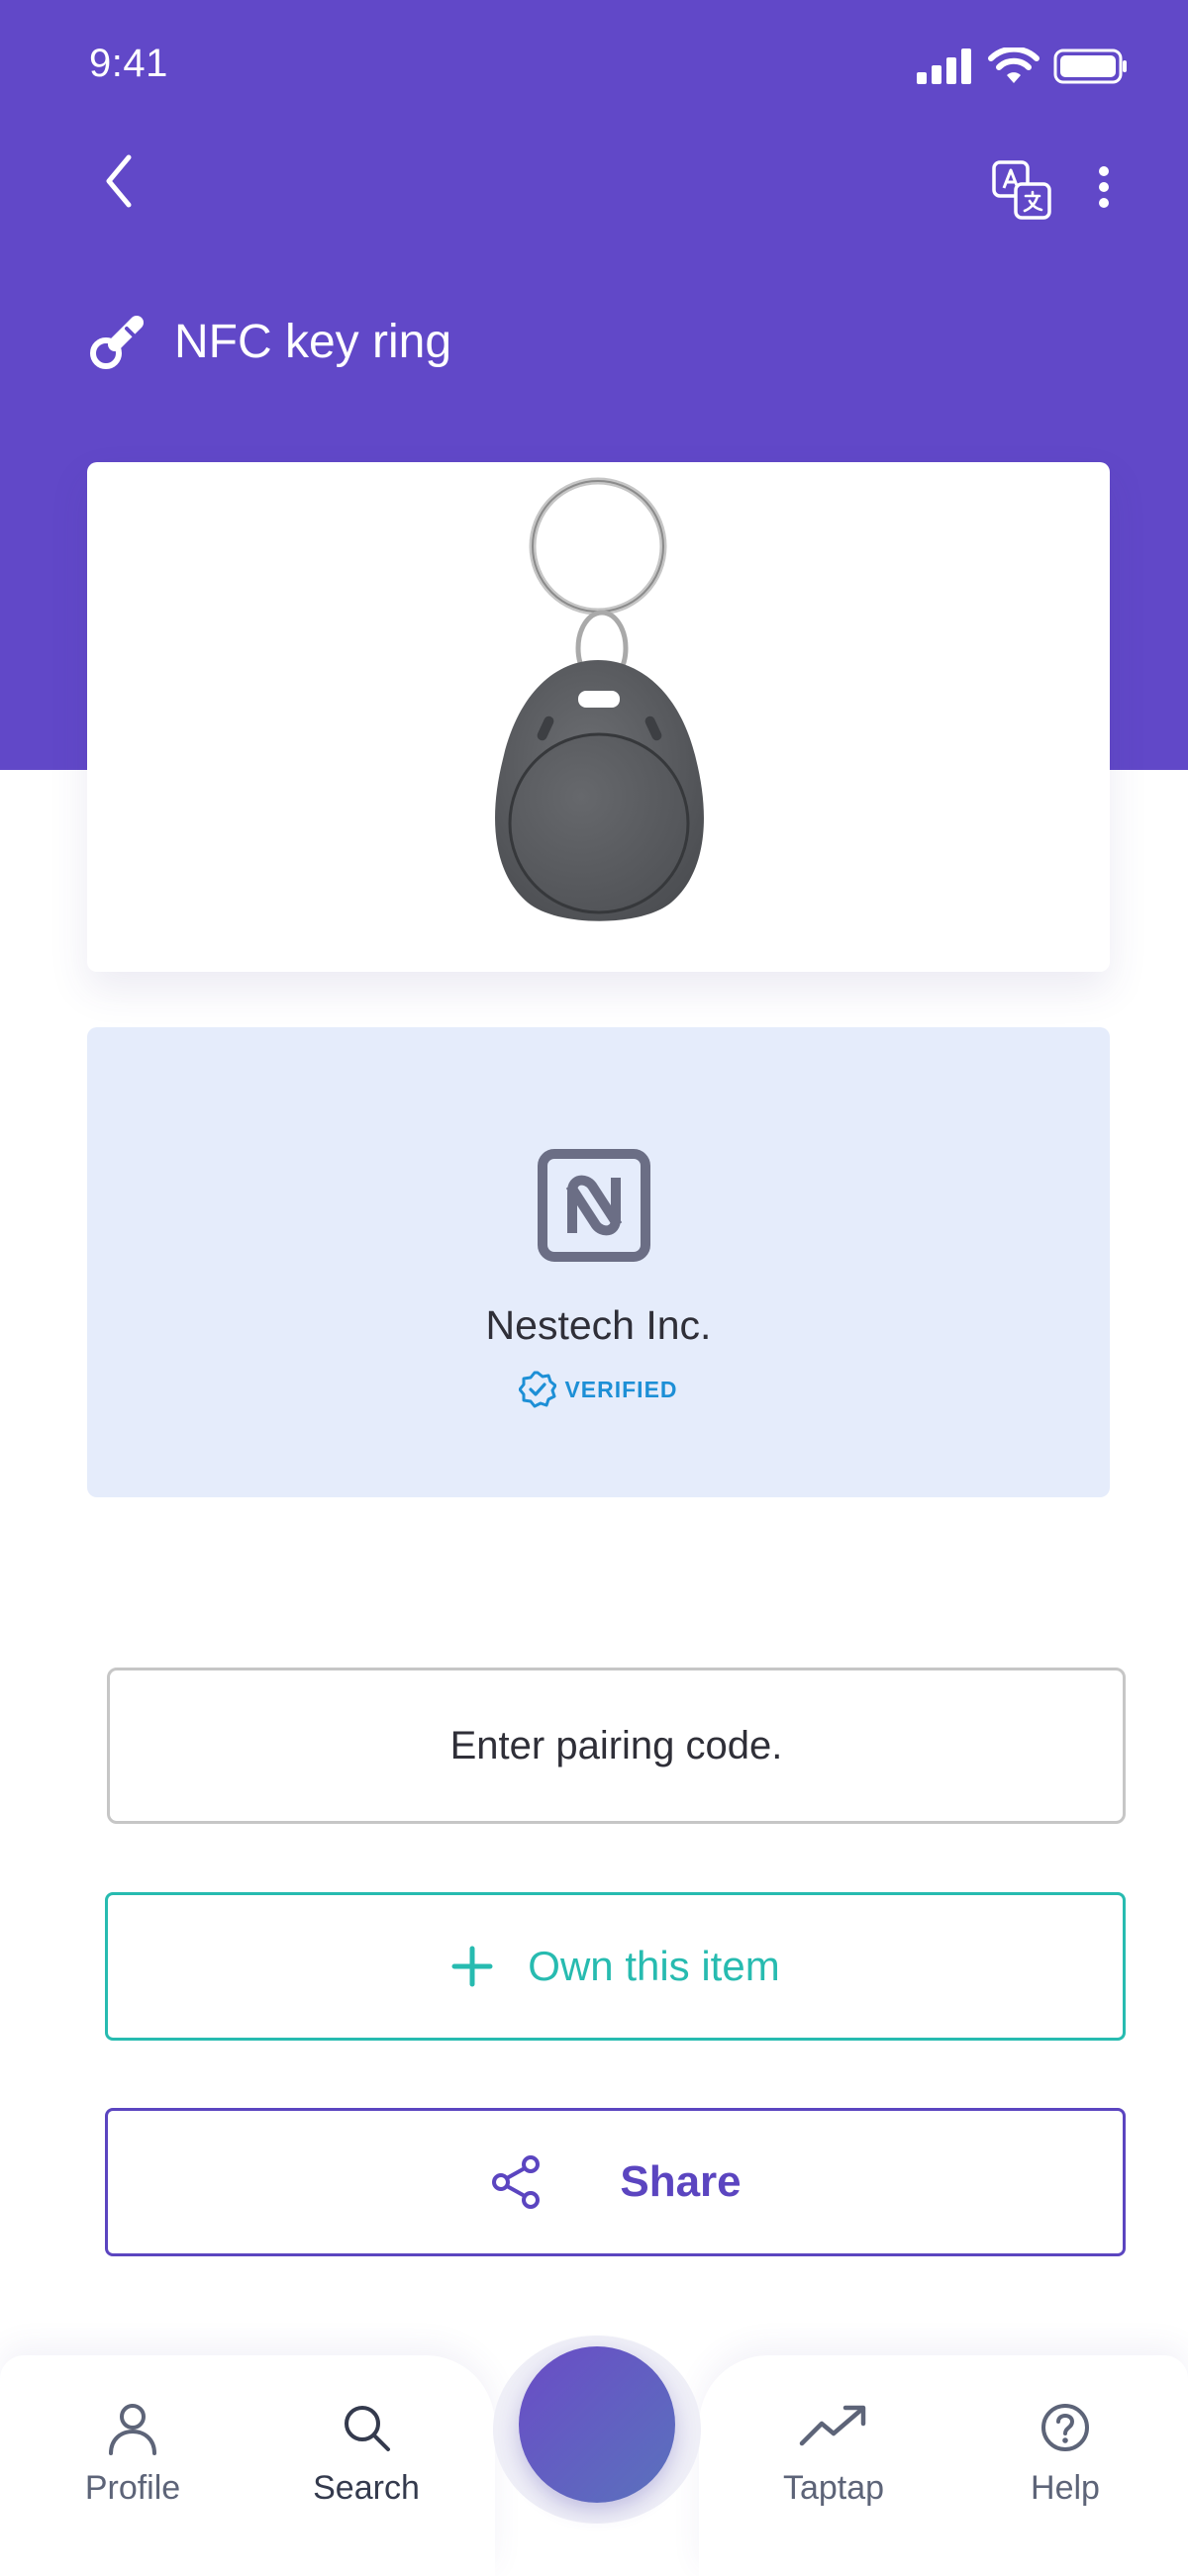 This screenshot has height=2576, width=1188. What do you see at coordinates (1104, 187) in the screenshot?
I see `more-vertical-icon` at bounding box center [1104, 187].